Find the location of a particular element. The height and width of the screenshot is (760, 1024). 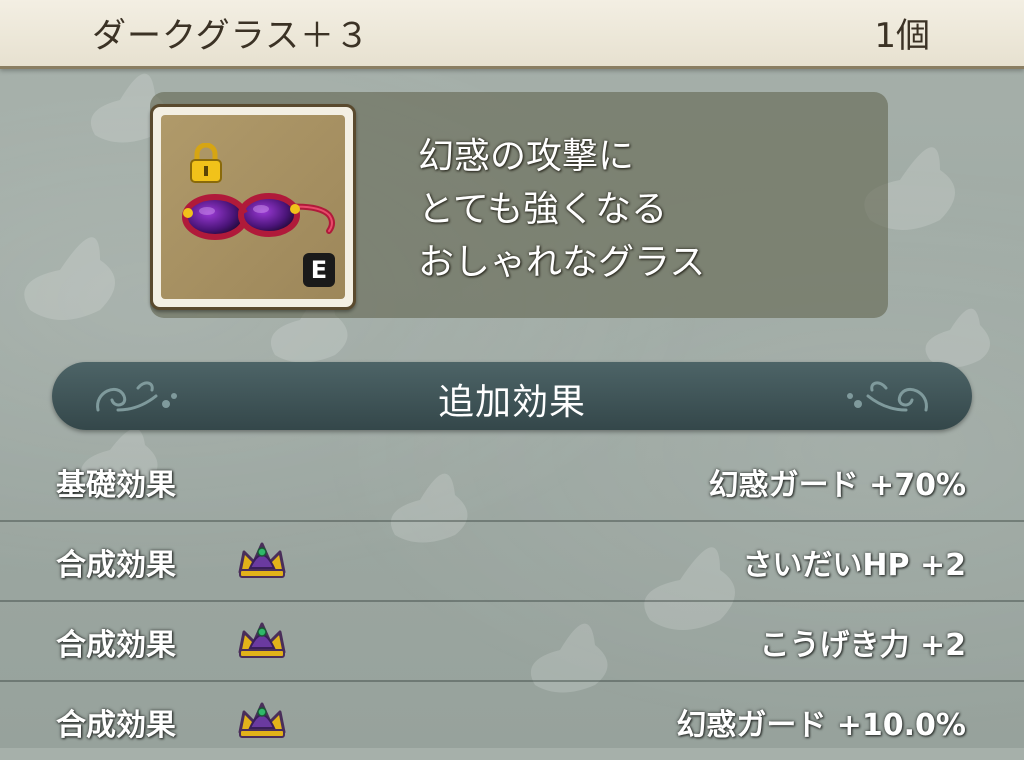

item-header: ダークグラス＋３ 1個 is located at coordinates (512, 34).